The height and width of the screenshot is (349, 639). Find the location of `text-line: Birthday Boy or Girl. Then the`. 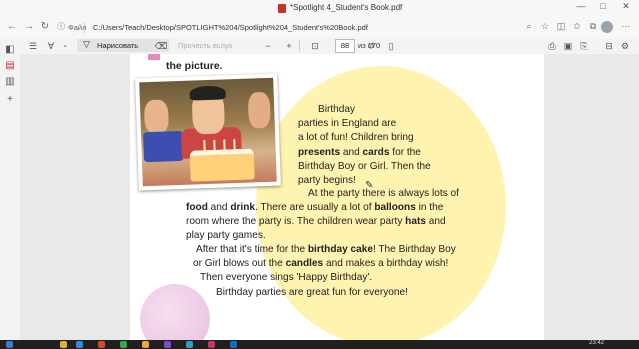

text-line: Birthday Boy or Girl. Then the is located at coordinates (364, 166).